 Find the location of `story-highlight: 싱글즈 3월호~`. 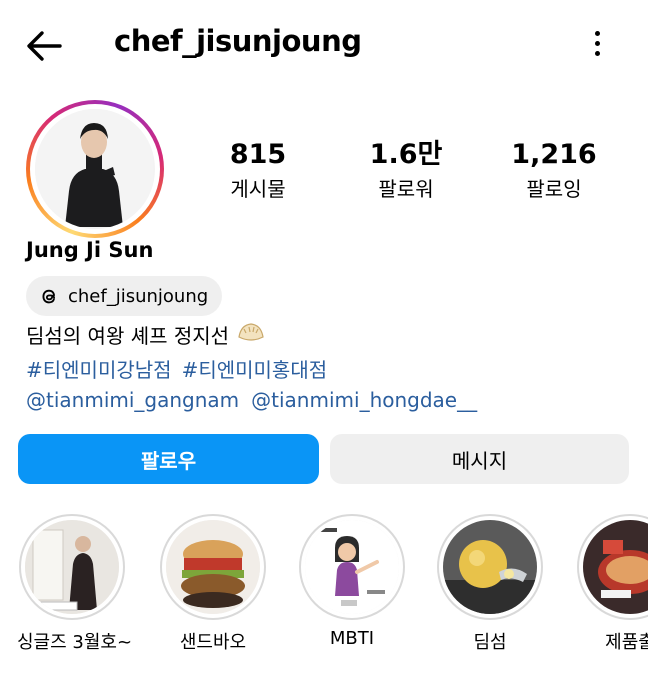

story-highlight: 싱글즈 3월호~ is located at coordinates (75, 584).